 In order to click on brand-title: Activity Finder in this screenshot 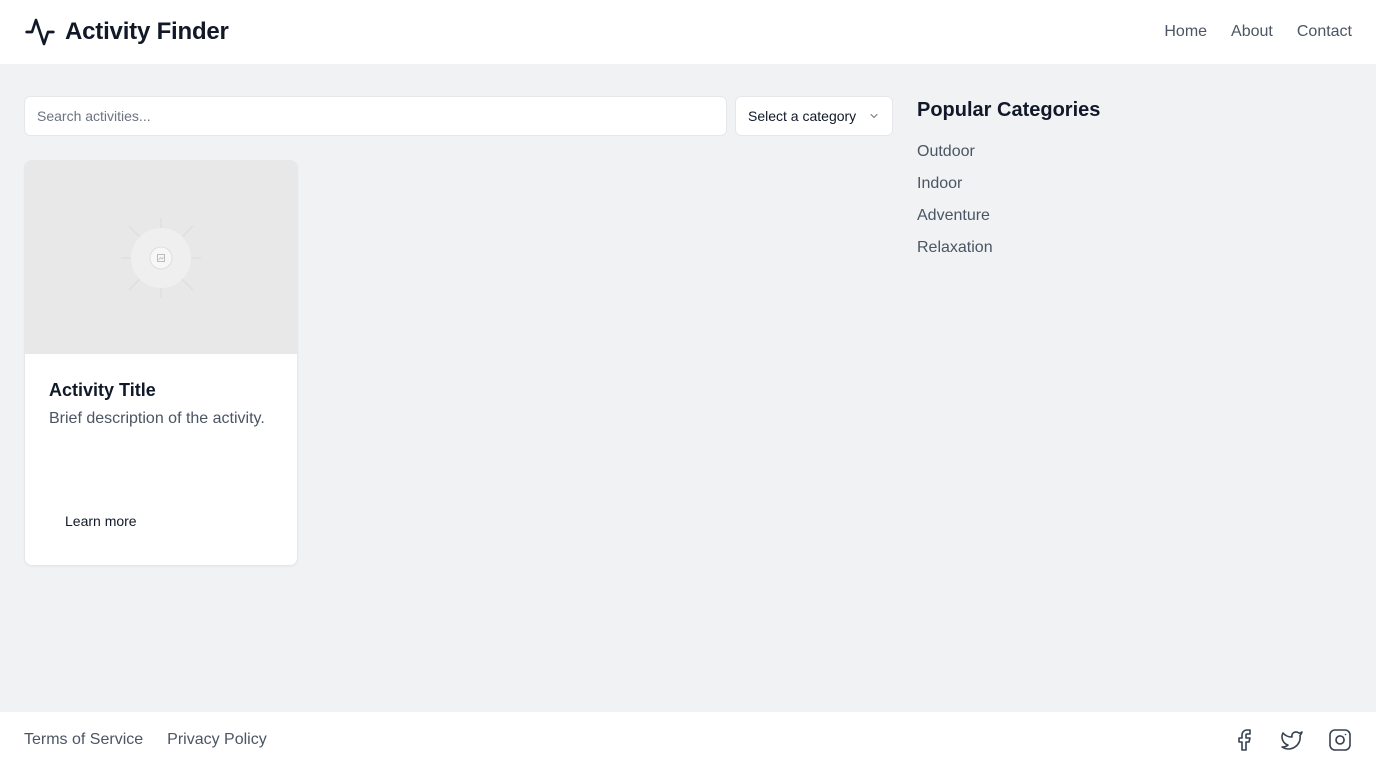, I will do `click(147, 31)`.